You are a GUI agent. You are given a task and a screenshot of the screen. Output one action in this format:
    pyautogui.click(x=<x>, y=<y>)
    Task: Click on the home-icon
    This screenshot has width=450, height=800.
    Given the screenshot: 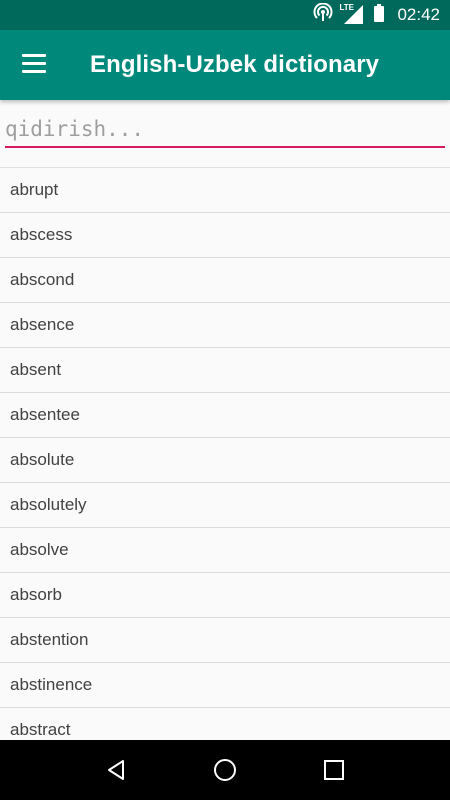 What is the action you would take?
    pyautogui.click(x=225, y=770)
    